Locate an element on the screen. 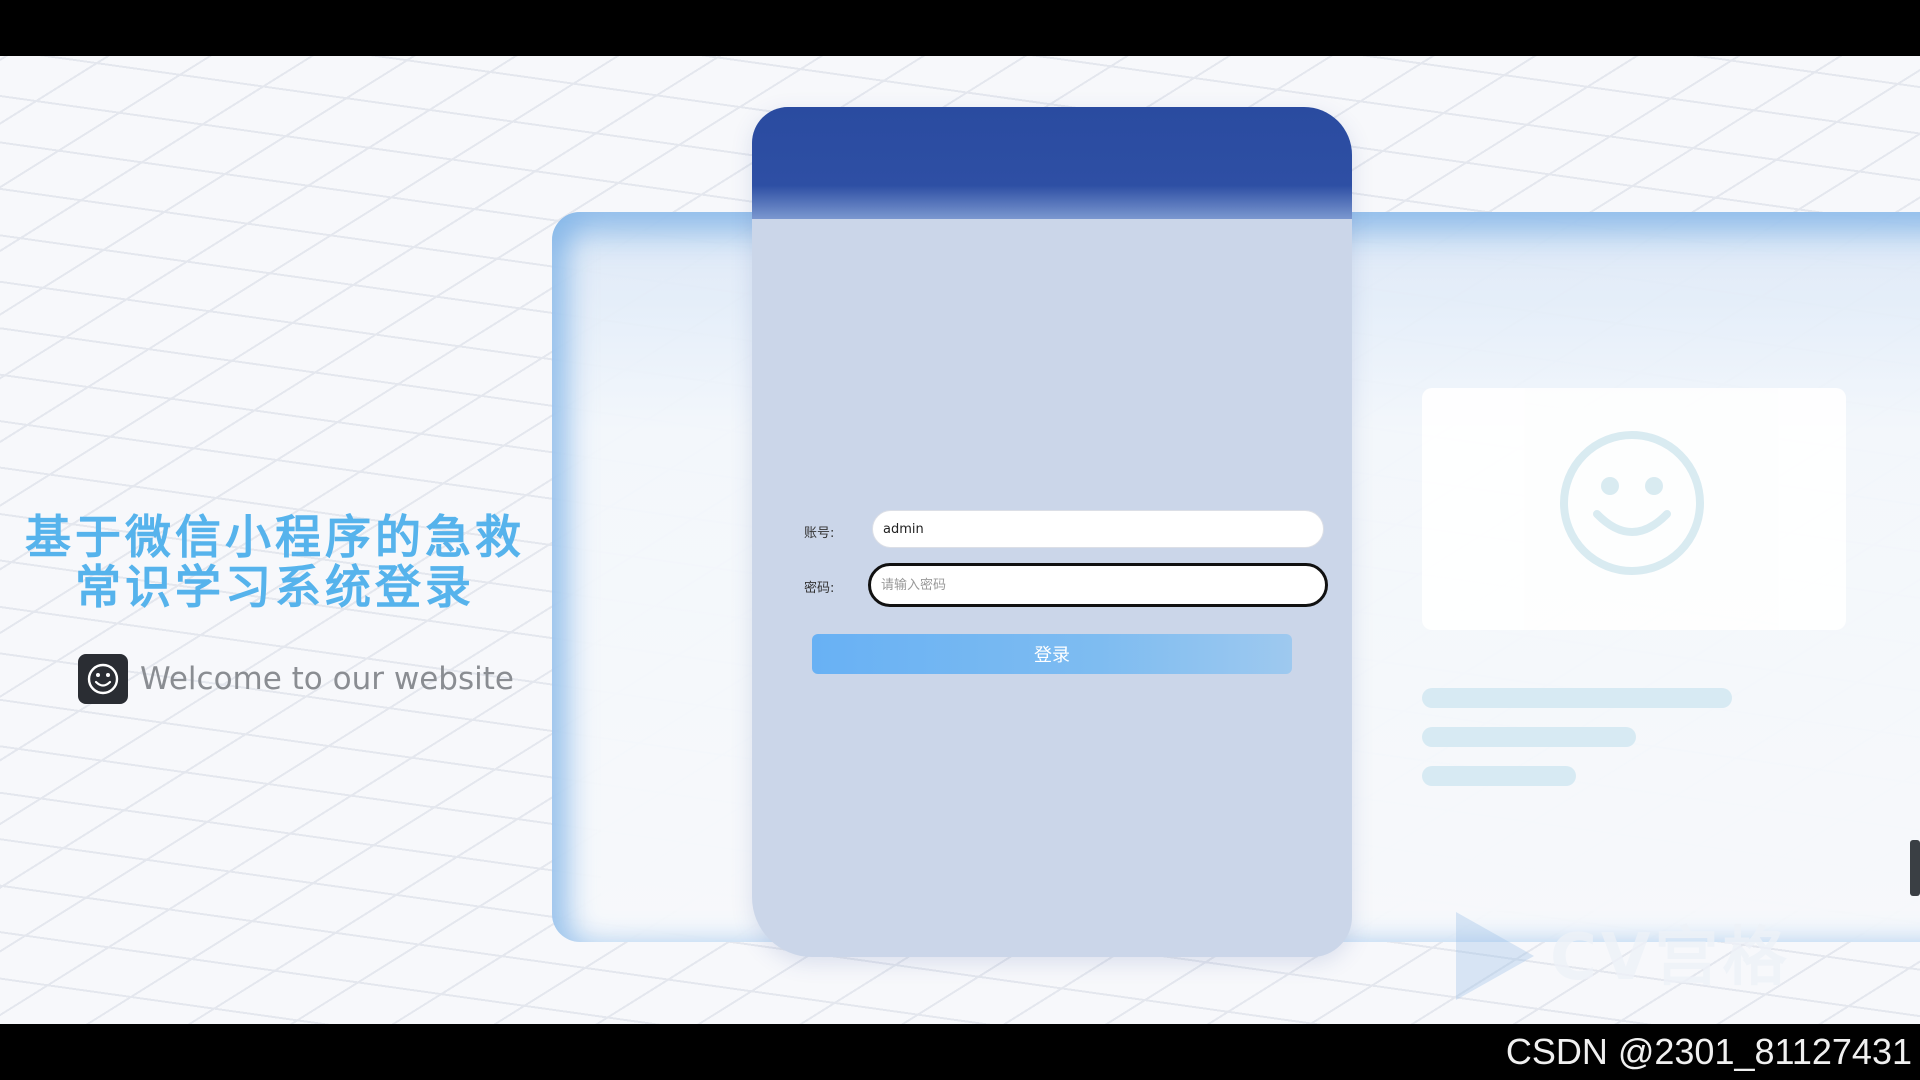  top-black-bar is located at coordinates (960, 28).